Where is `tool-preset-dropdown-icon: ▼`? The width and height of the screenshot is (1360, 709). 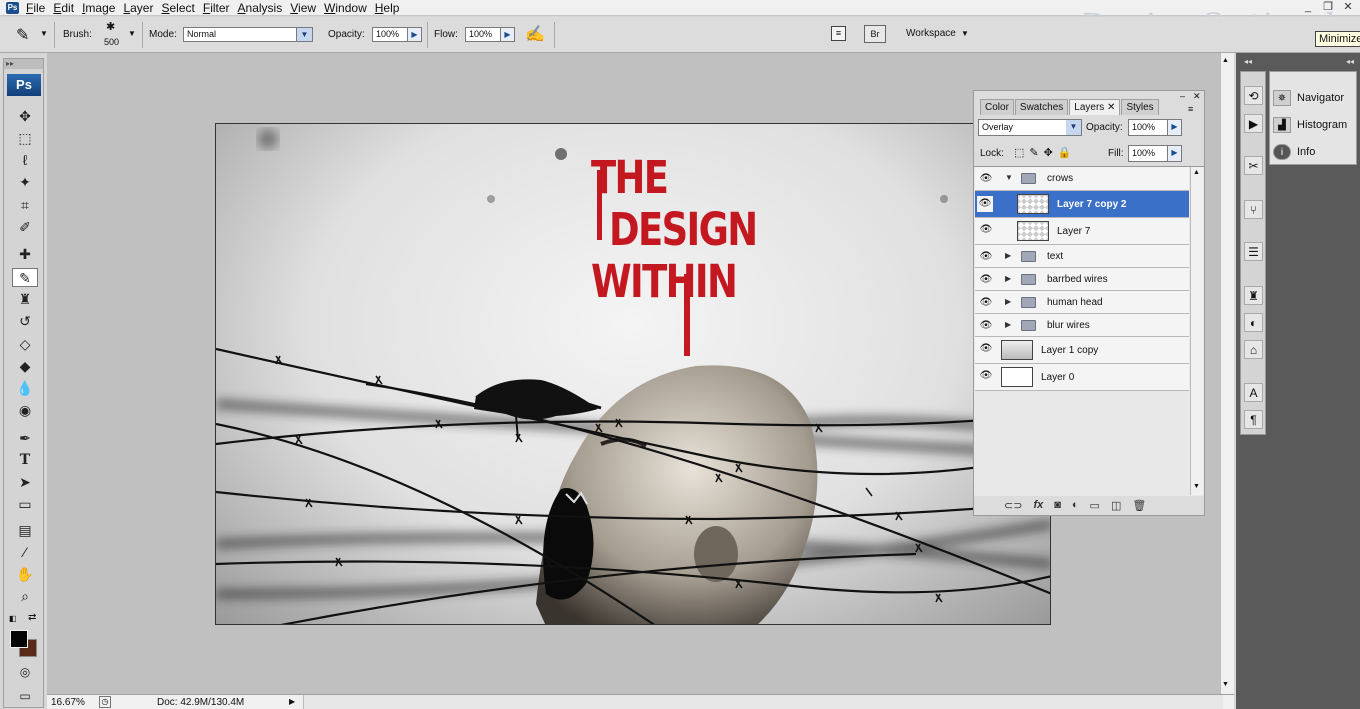 tool-preset-dropdown-icon: ▼ is located at coordinates (44, 33).